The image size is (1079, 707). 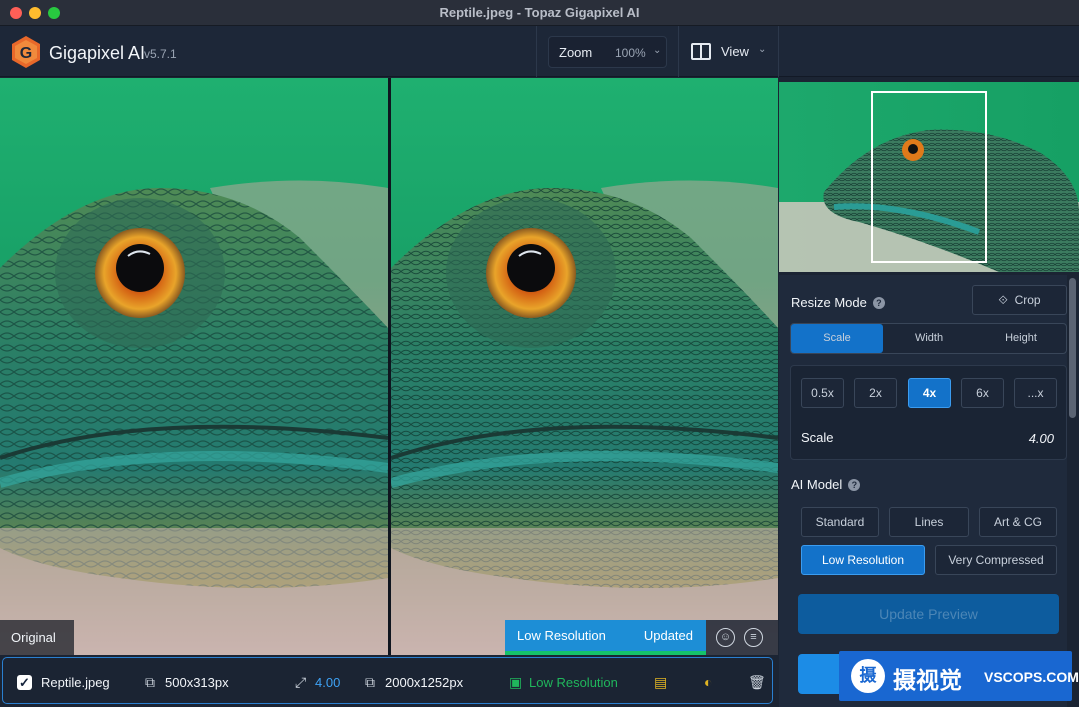 I want to click on window-title: Reptile.jpeg - Topaz Gigapixel AI, so click(x=539, y=12).